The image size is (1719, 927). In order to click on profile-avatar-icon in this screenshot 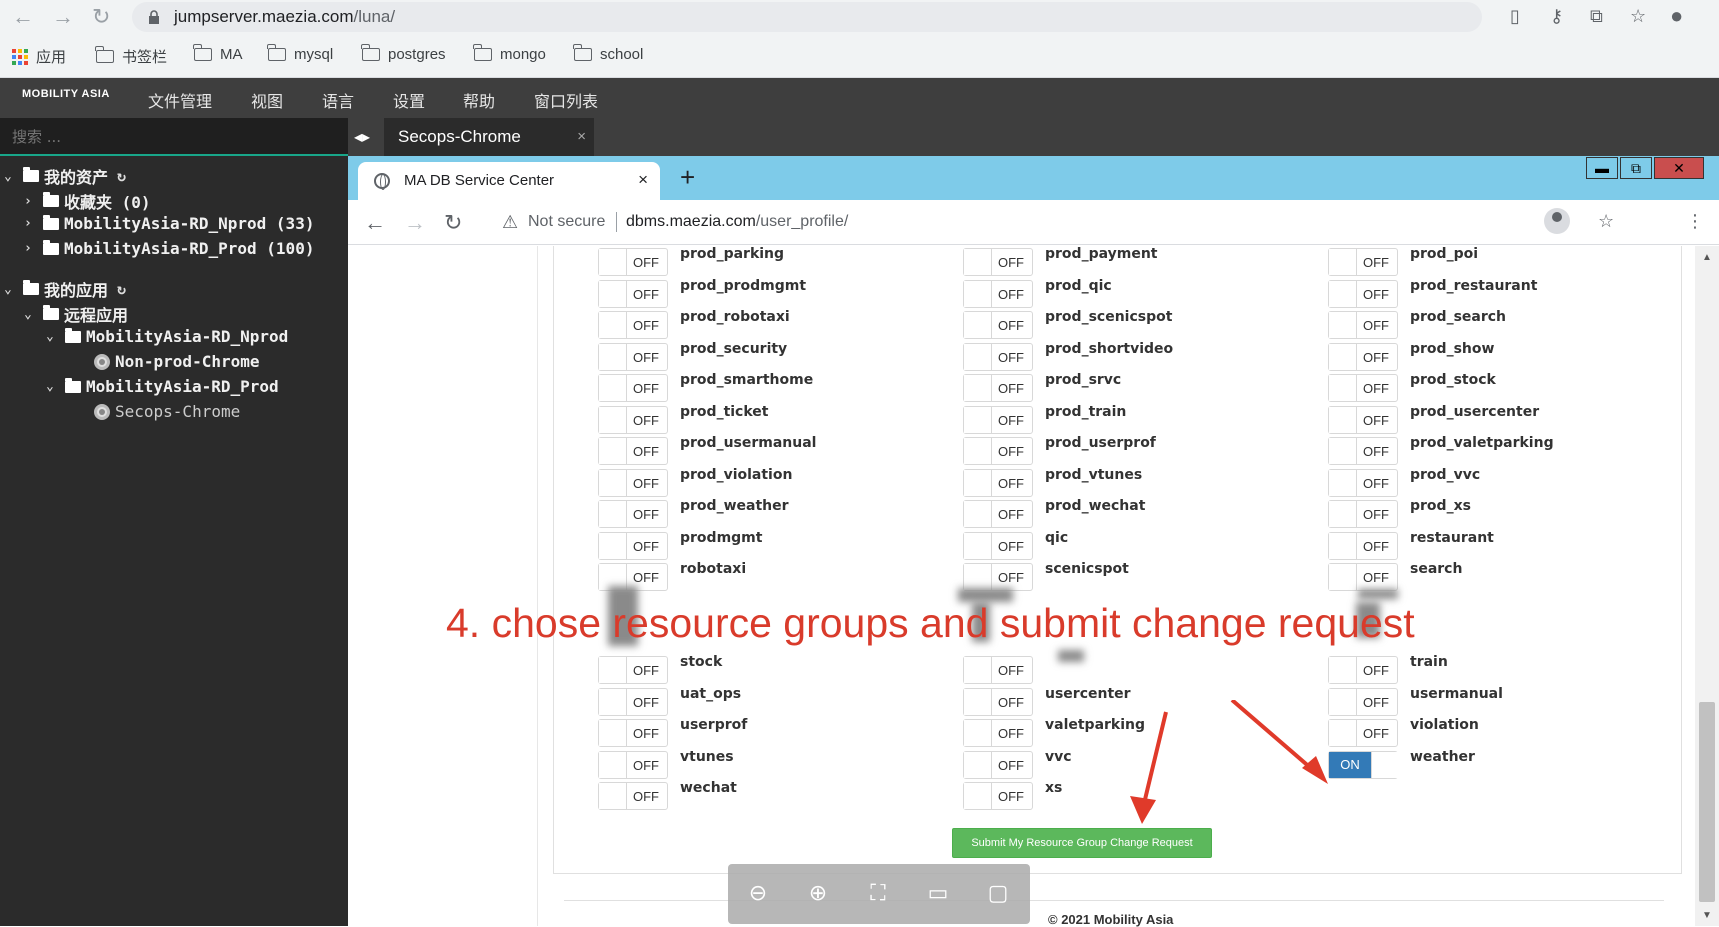, I will do `click(1557, 221)`.